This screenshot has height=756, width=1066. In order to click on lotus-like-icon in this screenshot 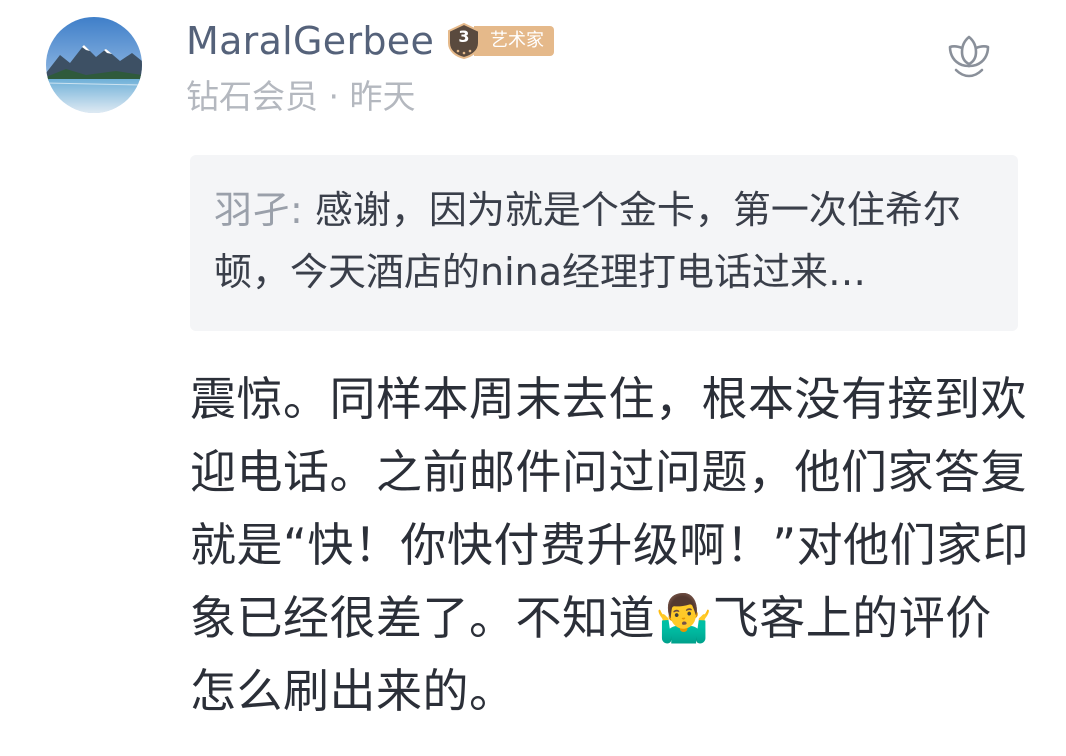, I will do `click(969, 56)`.